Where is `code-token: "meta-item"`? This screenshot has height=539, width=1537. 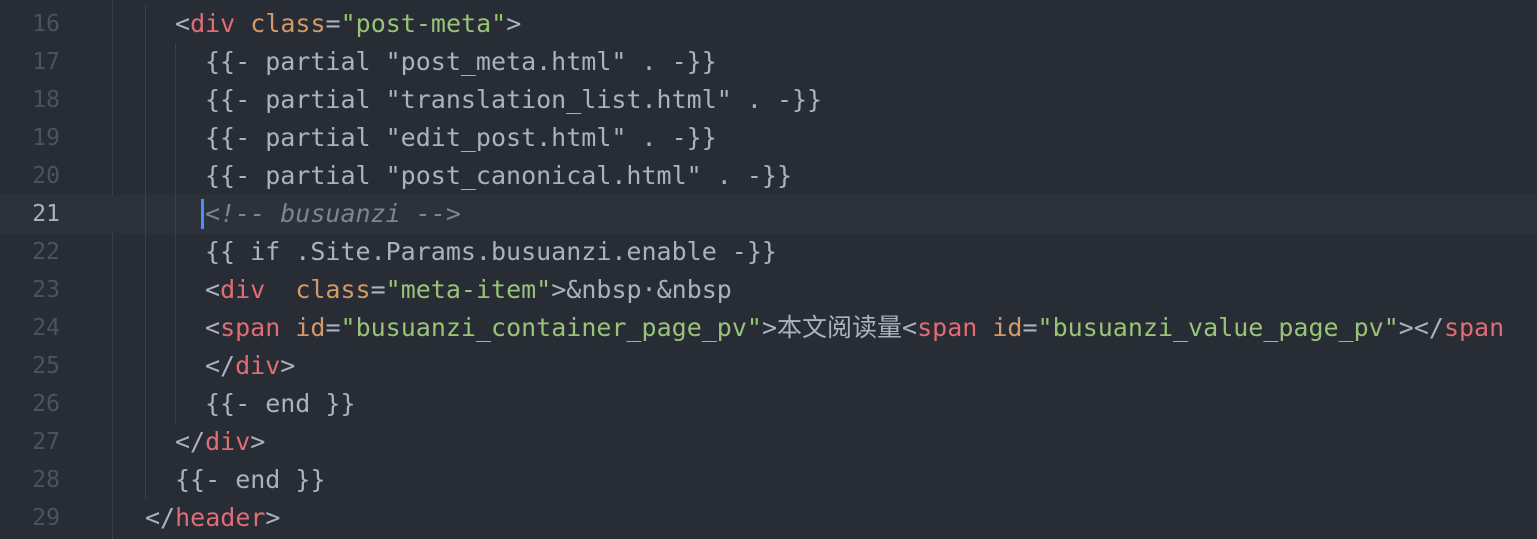
code-token: "meta-item" is located at coordinates (468, 289).